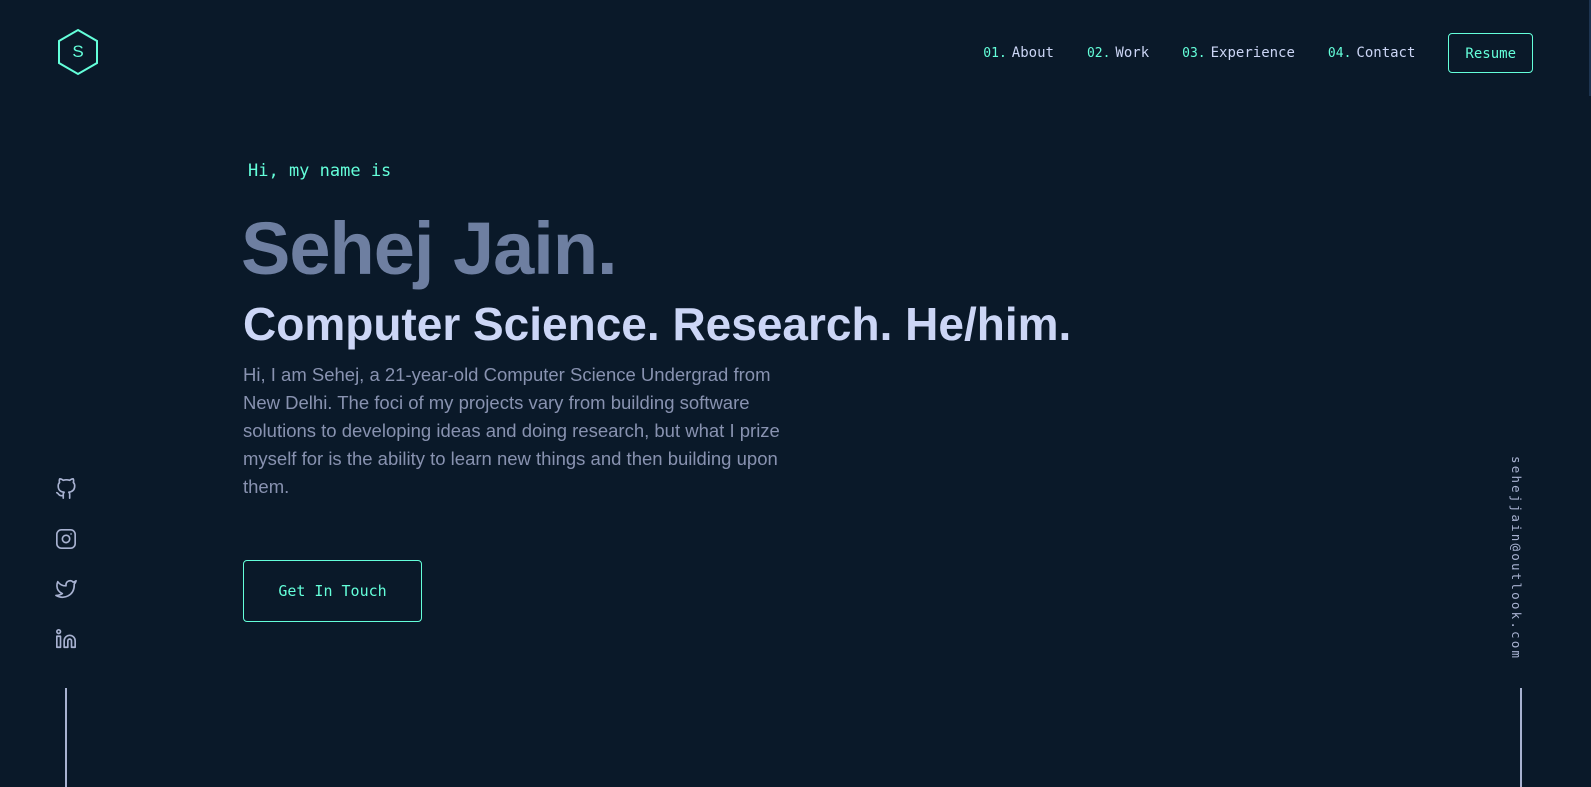  I want to click on instagram-link, so click(66, 539).